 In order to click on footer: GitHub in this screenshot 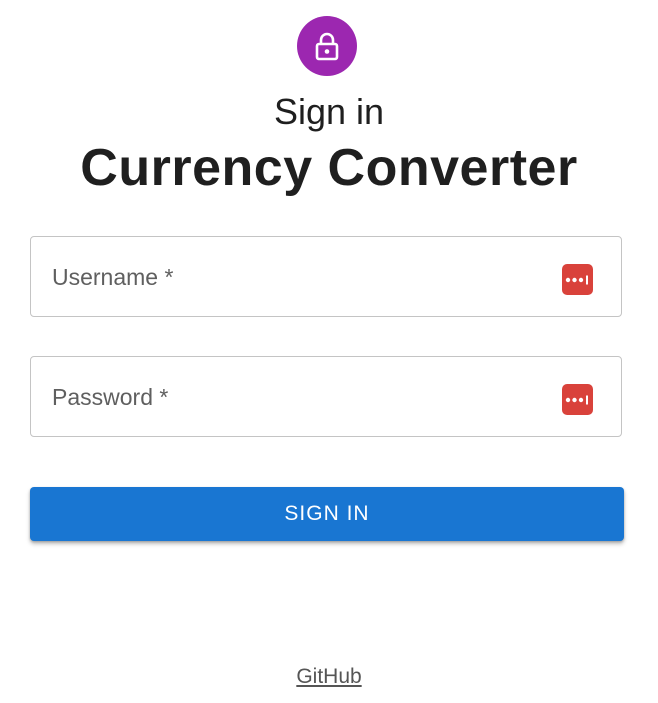, I will do `click(329, 677)`.